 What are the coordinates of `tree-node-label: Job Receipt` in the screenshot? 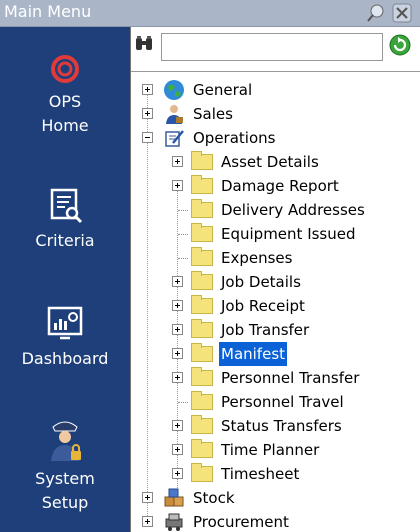 It's located at (263, 306).